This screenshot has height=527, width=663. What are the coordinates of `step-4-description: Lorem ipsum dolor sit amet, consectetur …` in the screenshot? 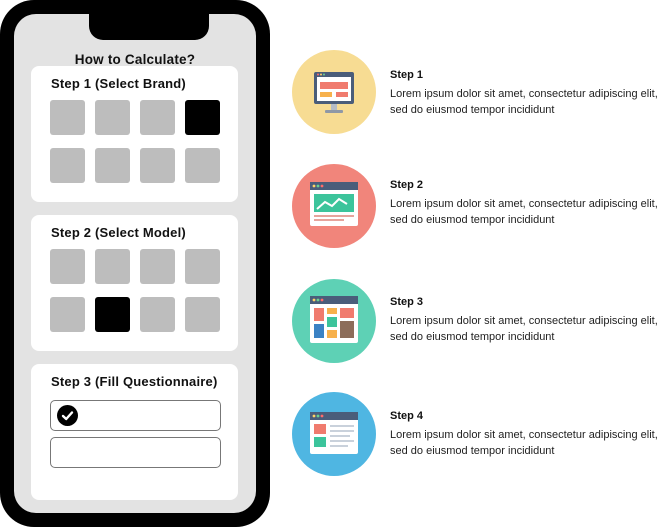 It's located at (524, 443).